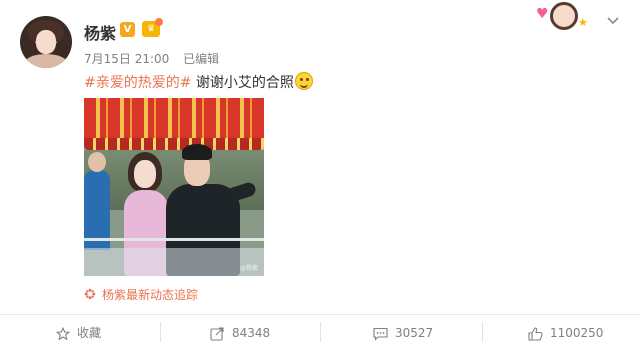 This screenshot has height=348, width=640. I want to click on action-divider, so click(320, 314).